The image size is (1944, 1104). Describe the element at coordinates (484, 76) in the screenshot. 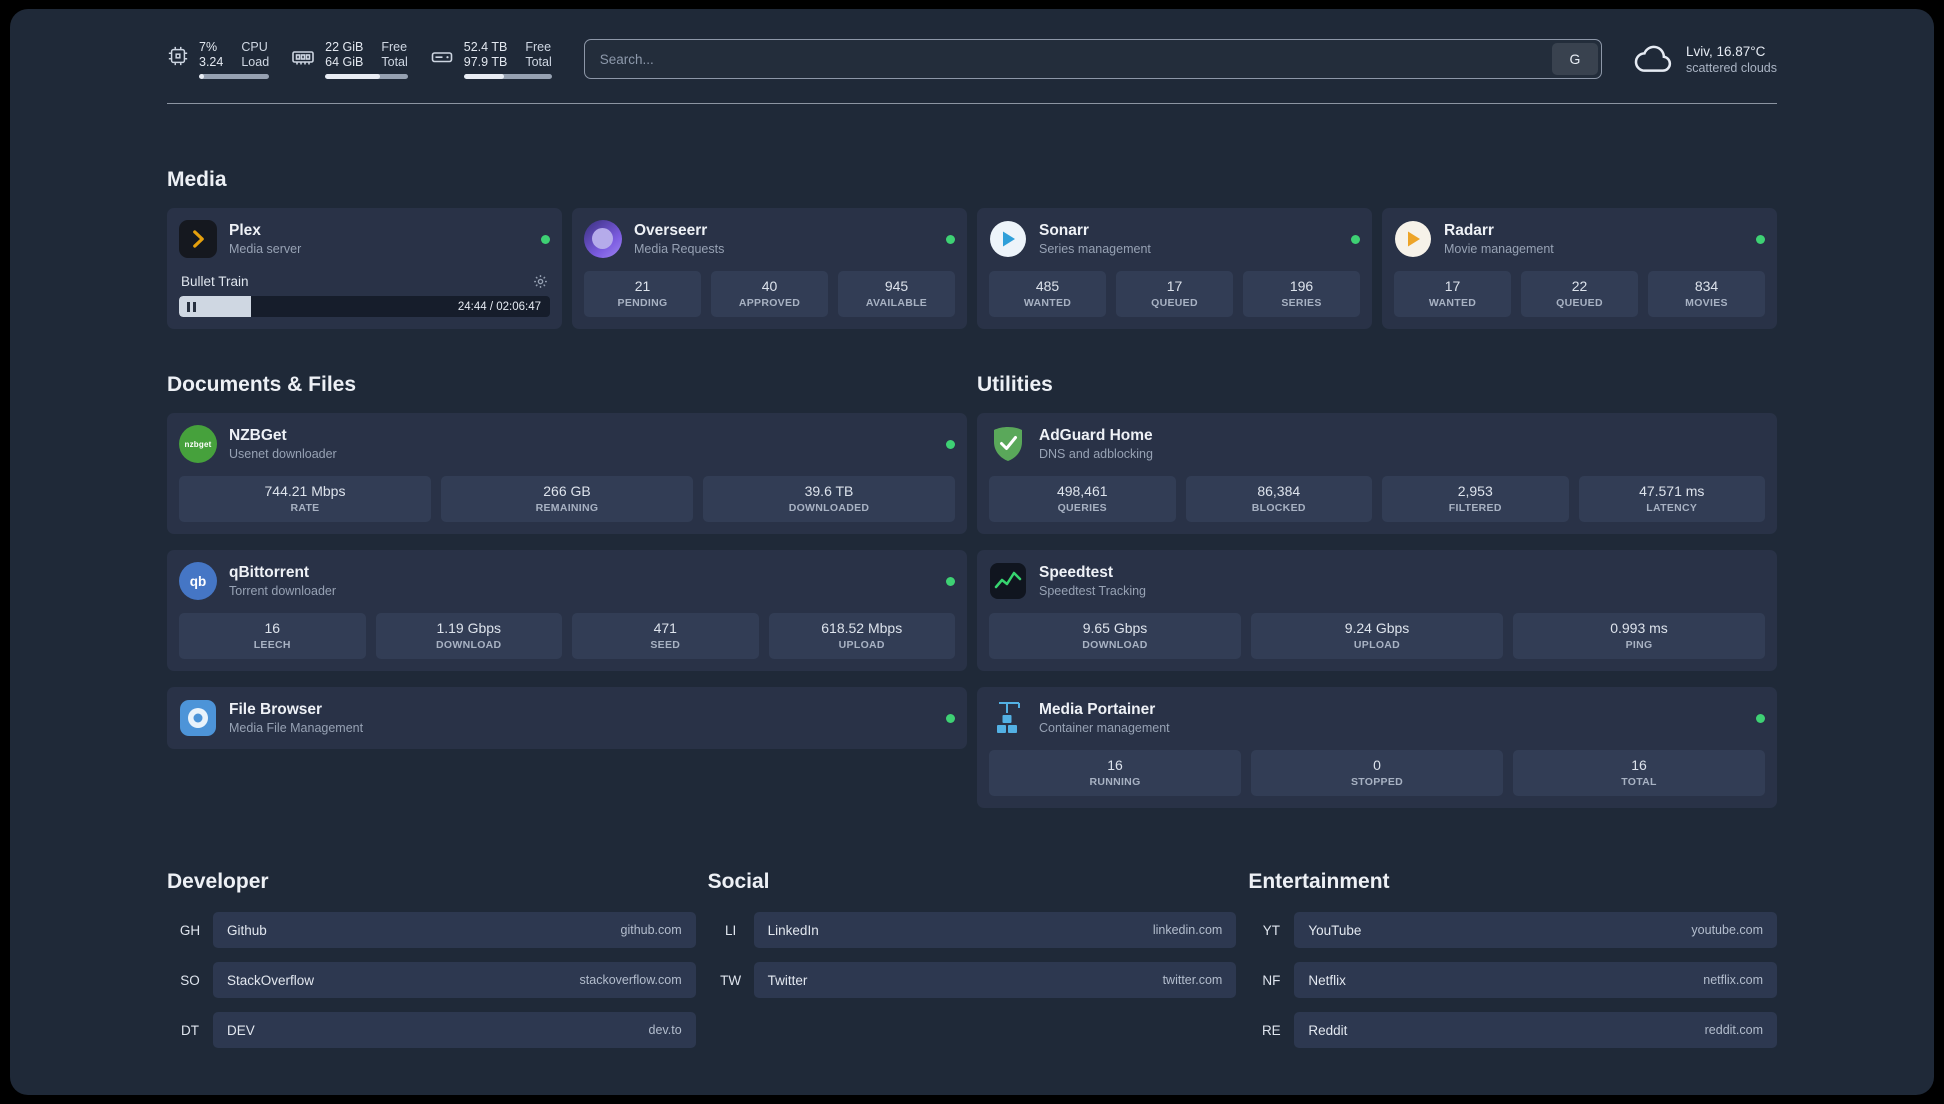

I see `disk-usage-bar-fill` at that location.